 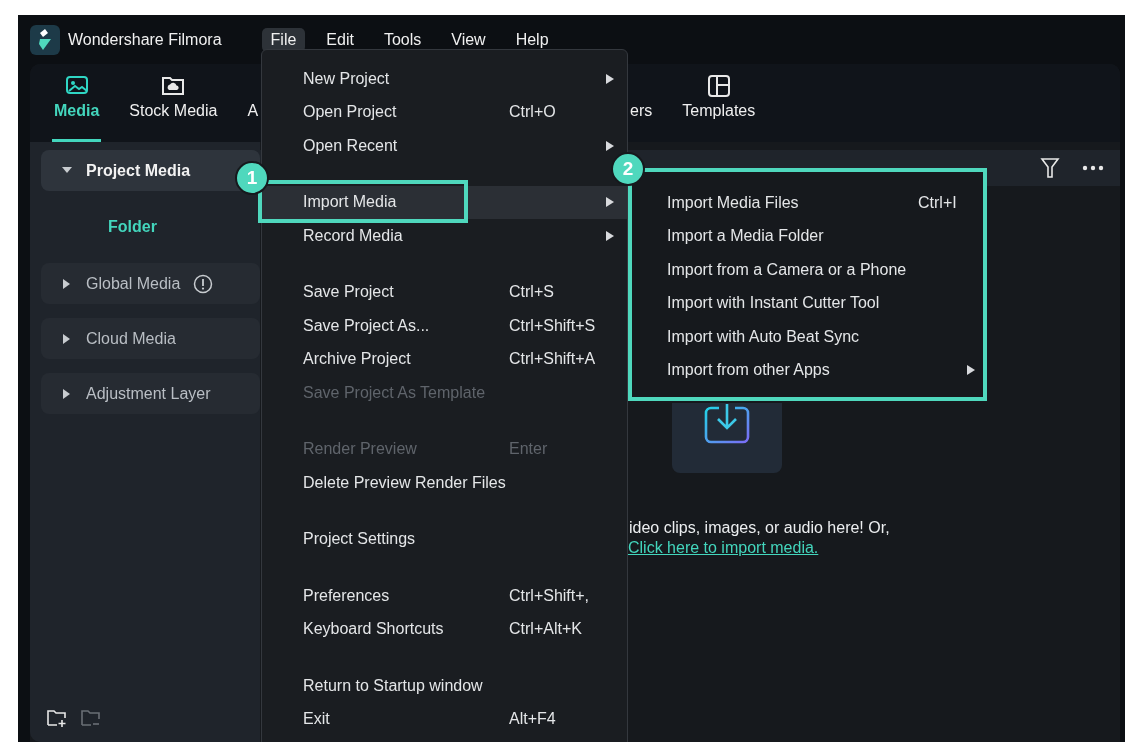 I want to click on import-drop-tile, so click(x=727, y=438).